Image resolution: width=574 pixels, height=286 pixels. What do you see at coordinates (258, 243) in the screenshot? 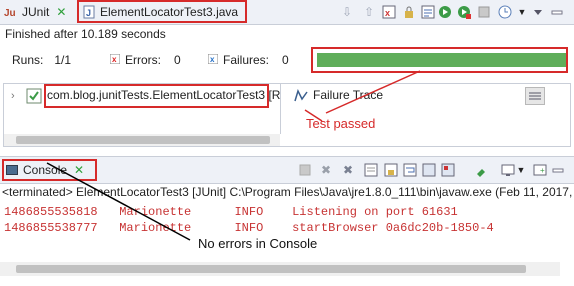
I see `no-errors-annotation: No errors in Console` at bounding box center [258, 243].